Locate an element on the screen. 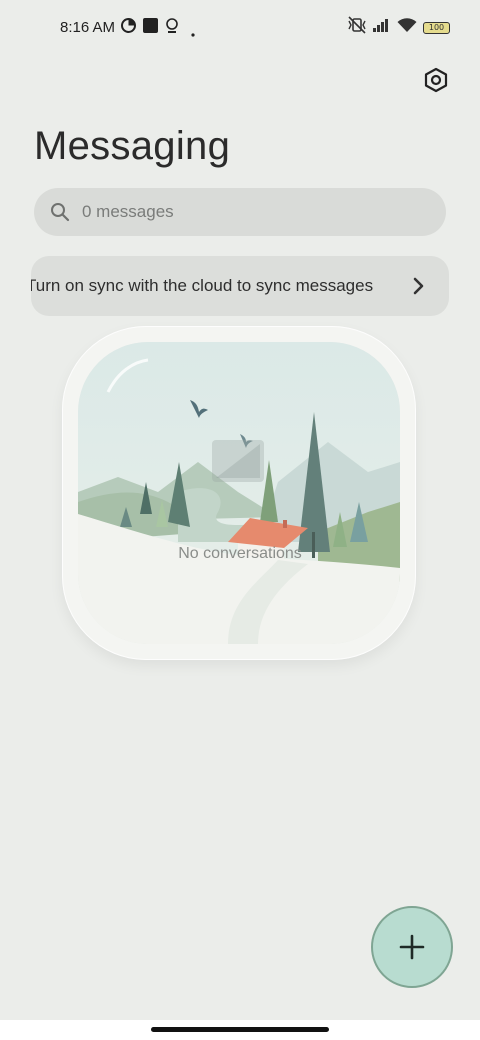  settings-hexagon-icon is located at coordinates (436, 80).